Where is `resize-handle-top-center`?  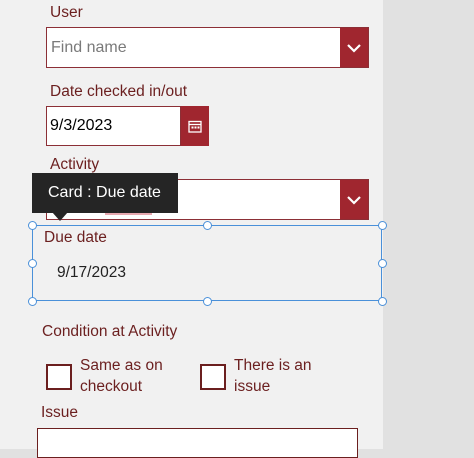 resize-handle-top-center is located at coordinates (207, 225).